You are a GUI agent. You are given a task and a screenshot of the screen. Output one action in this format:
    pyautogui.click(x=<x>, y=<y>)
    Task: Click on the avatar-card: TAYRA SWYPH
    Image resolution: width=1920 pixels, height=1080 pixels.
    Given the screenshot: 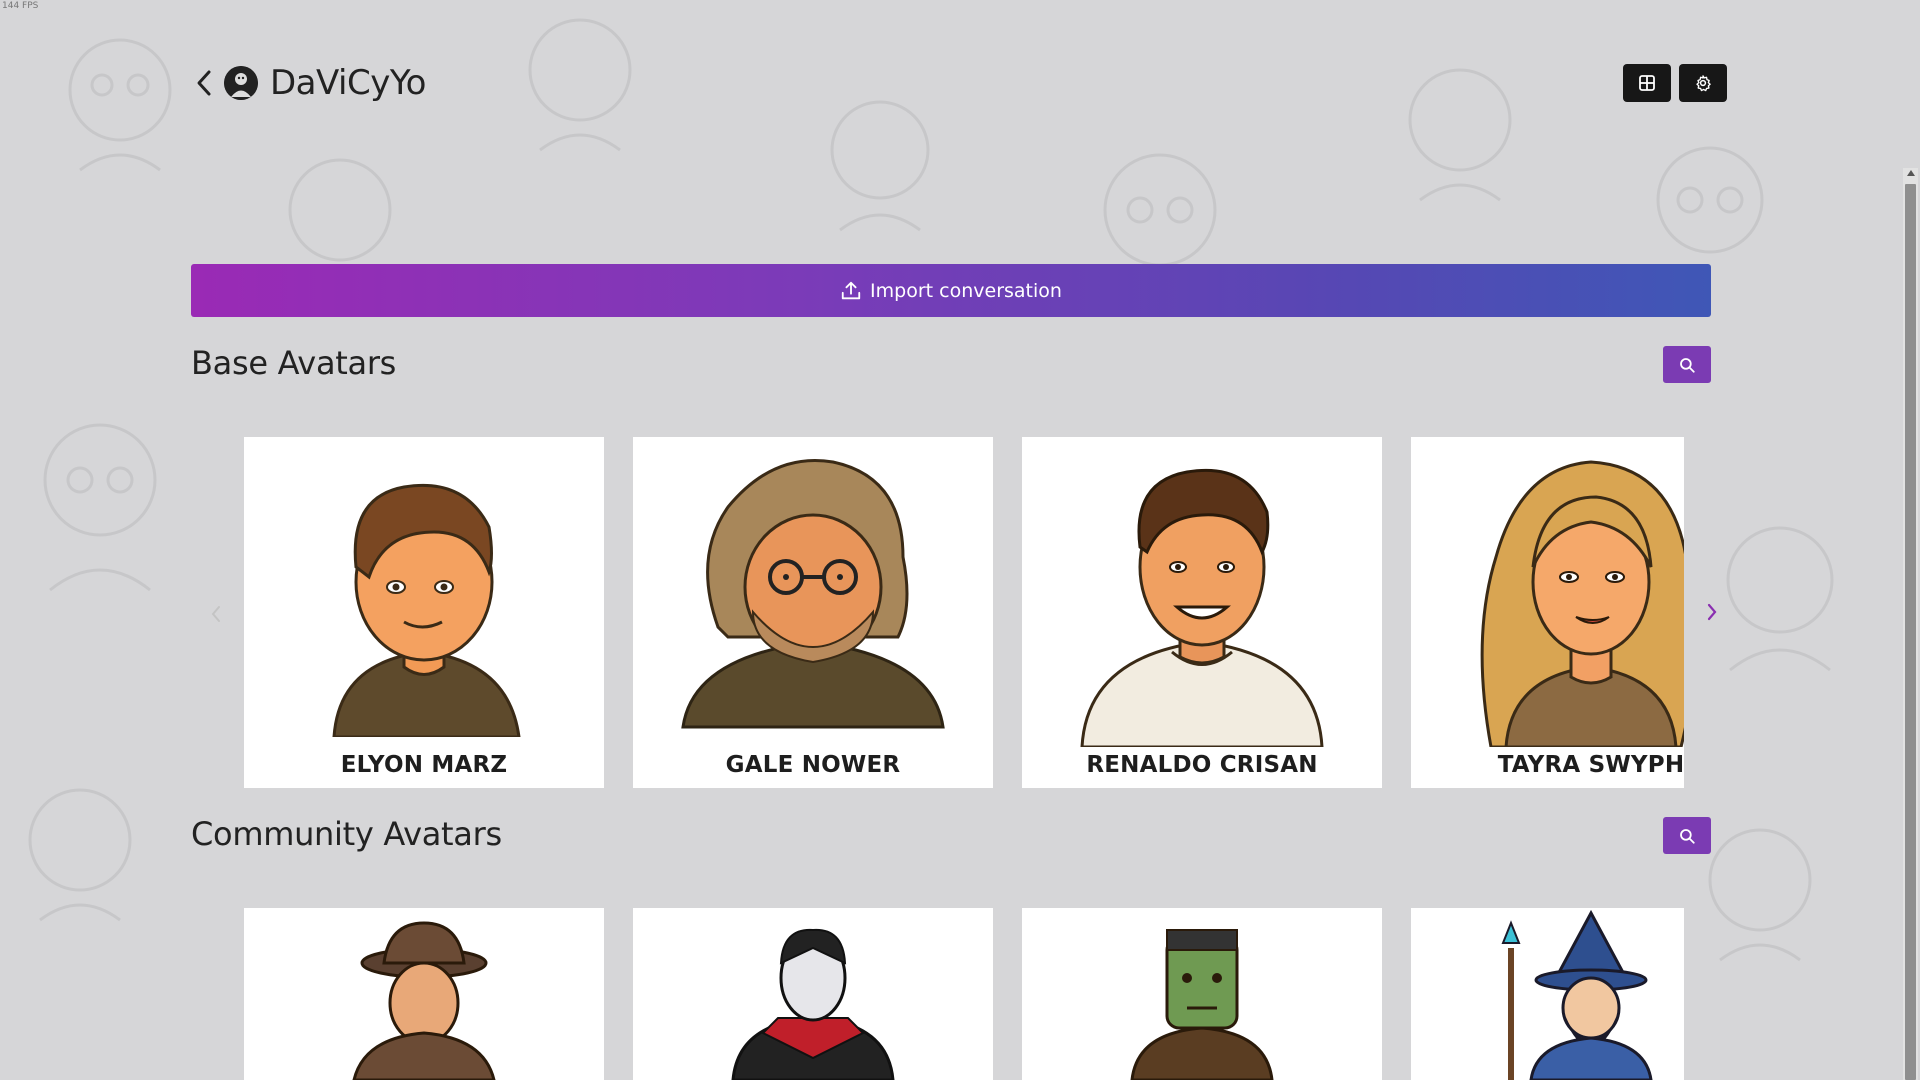 What is the action you would take?
    pyautogui.click(x=1547, y=612)
    